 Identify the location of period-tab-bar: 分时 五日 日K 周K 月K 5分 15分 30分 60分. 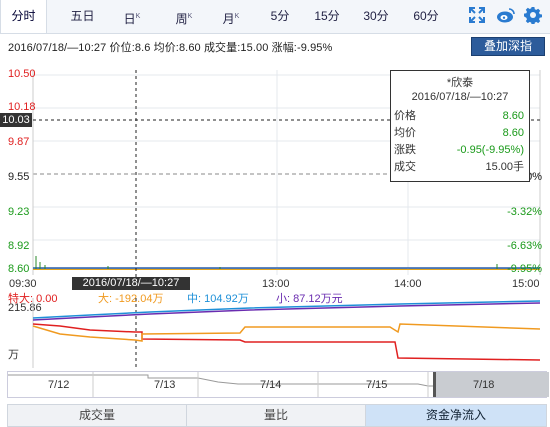
(275, 17).